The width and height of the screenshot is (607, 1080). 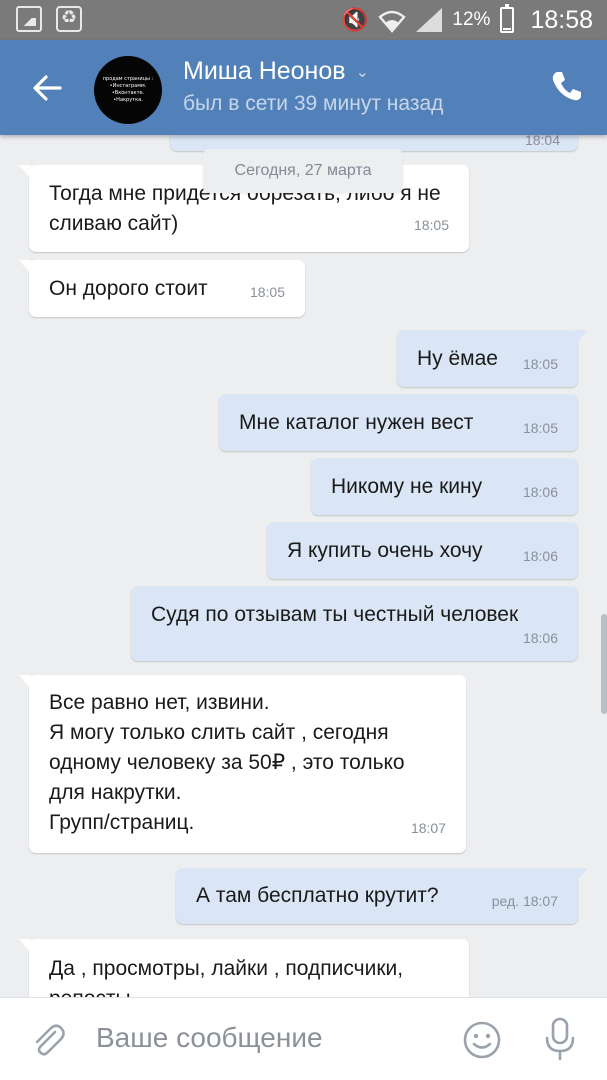 I want to click on message-bubble-outgoing: Судя по отзывам ты честный человек 18:06, so click(x=354, y=623).